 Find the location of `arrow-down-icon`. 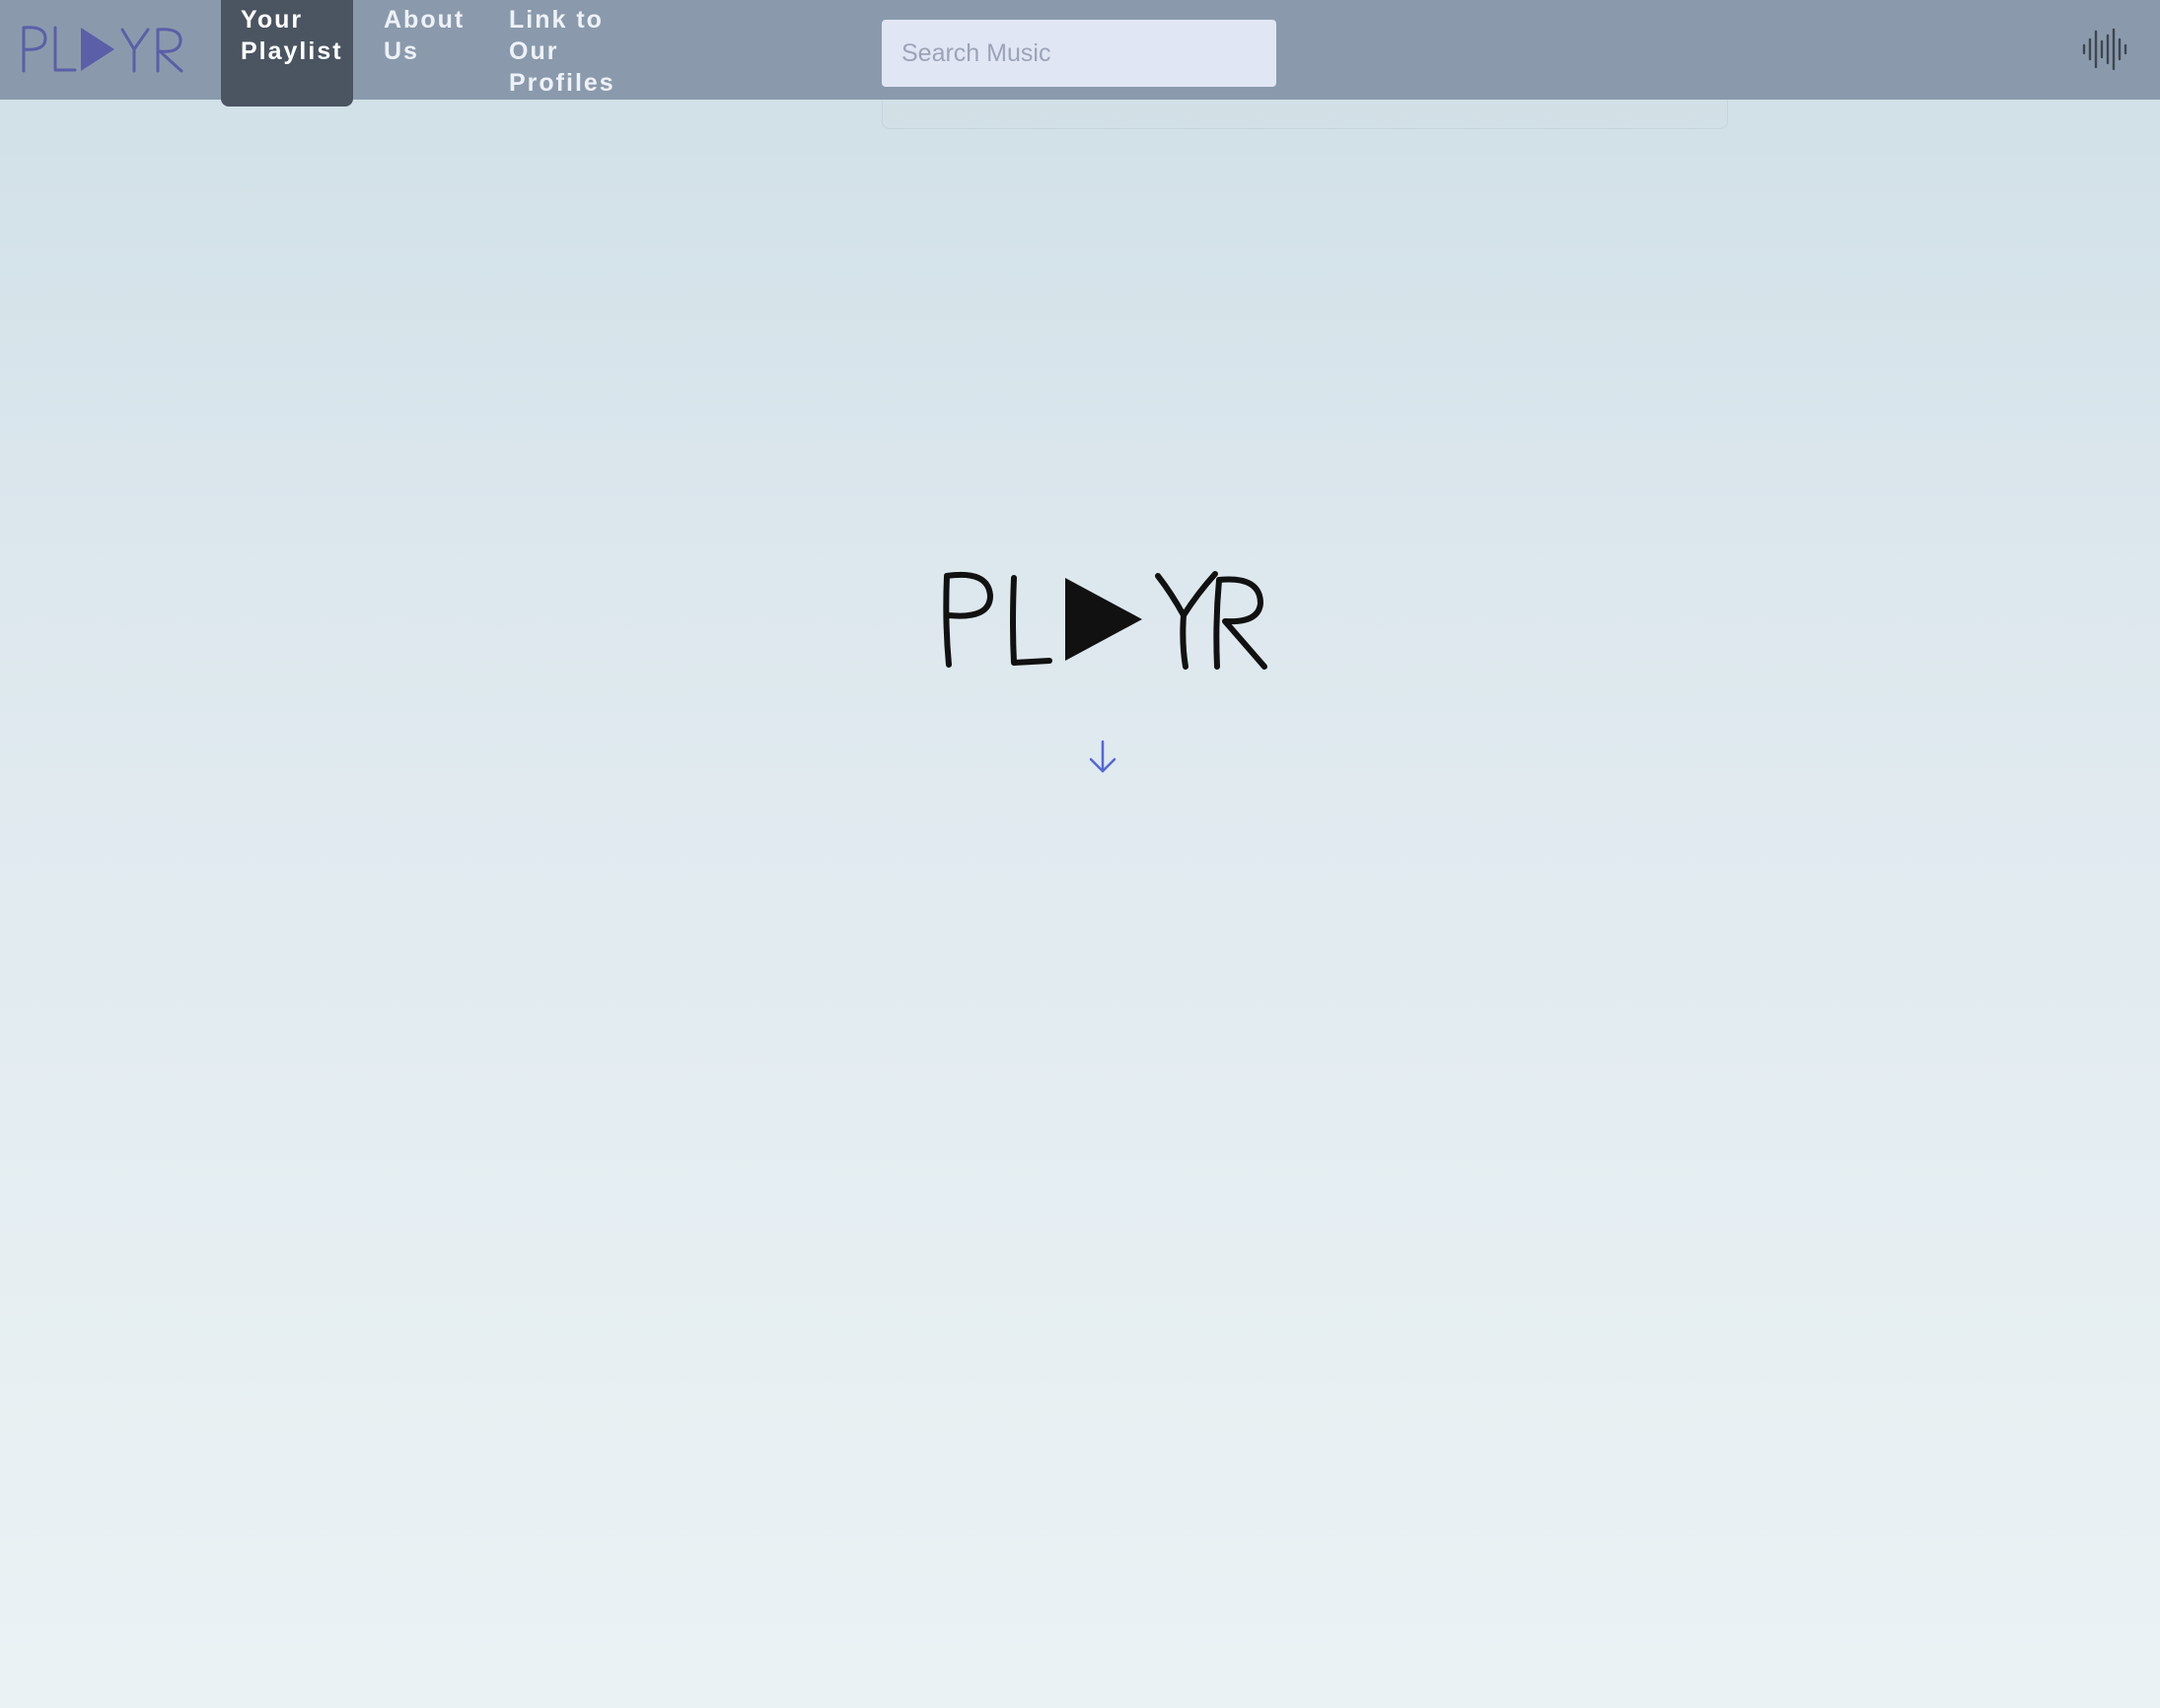

arrow-down-icon is located at coordinates (1102, 757).